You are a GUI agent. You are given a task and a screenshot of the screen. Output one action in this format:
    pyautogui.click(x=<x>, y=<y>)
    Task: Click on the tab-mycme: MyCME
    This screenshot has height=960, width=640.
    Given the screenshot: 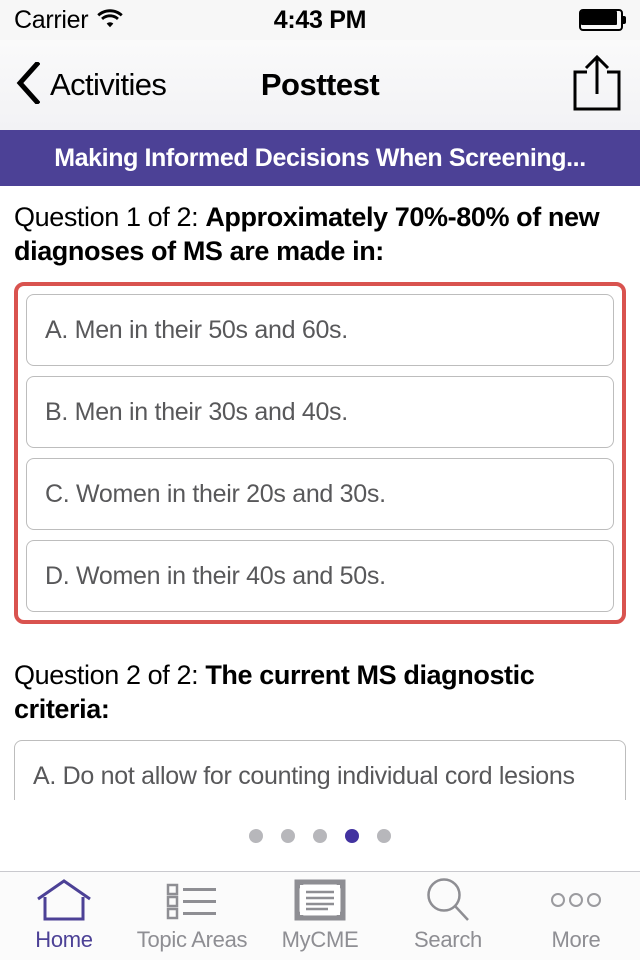 What is the action you would take?
    pyautogui.click(x=320, y=916)
    